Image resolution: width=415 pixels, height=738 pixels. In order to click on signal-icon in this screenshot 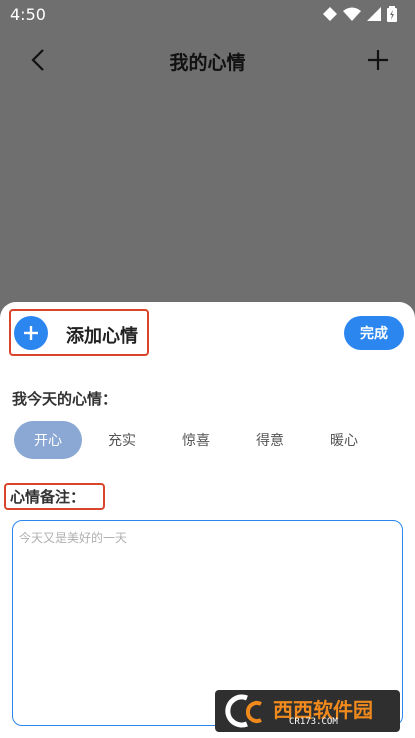, I will do `click(330, 14)`.